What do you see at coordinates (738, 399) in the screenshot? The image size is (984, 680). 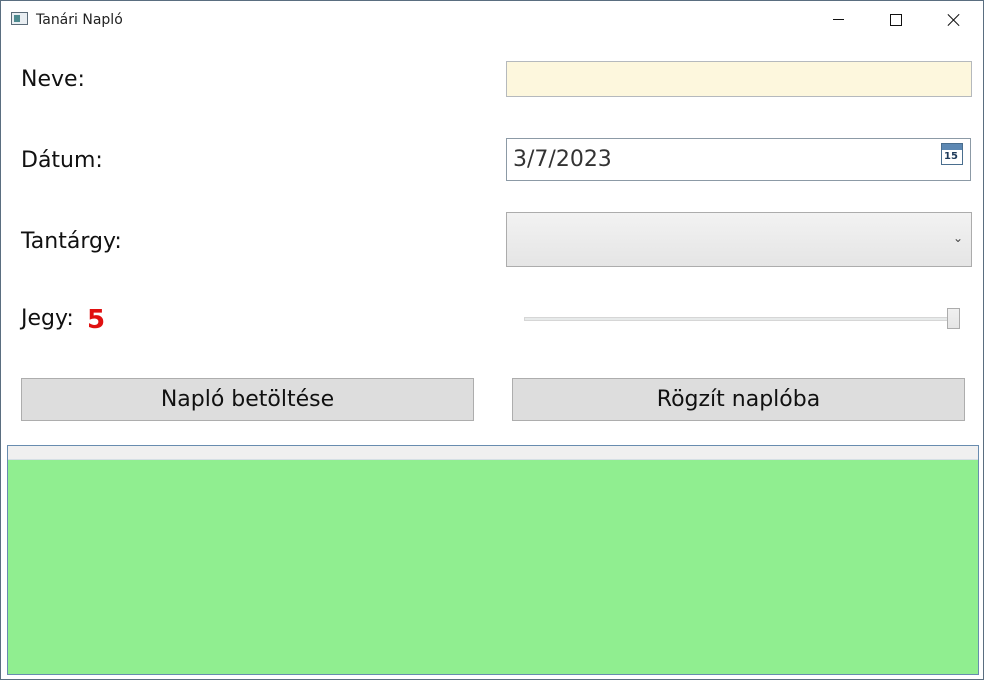 I see `save-to-journal-button: Rögzít naplóba` at bounding box center [738, 399].